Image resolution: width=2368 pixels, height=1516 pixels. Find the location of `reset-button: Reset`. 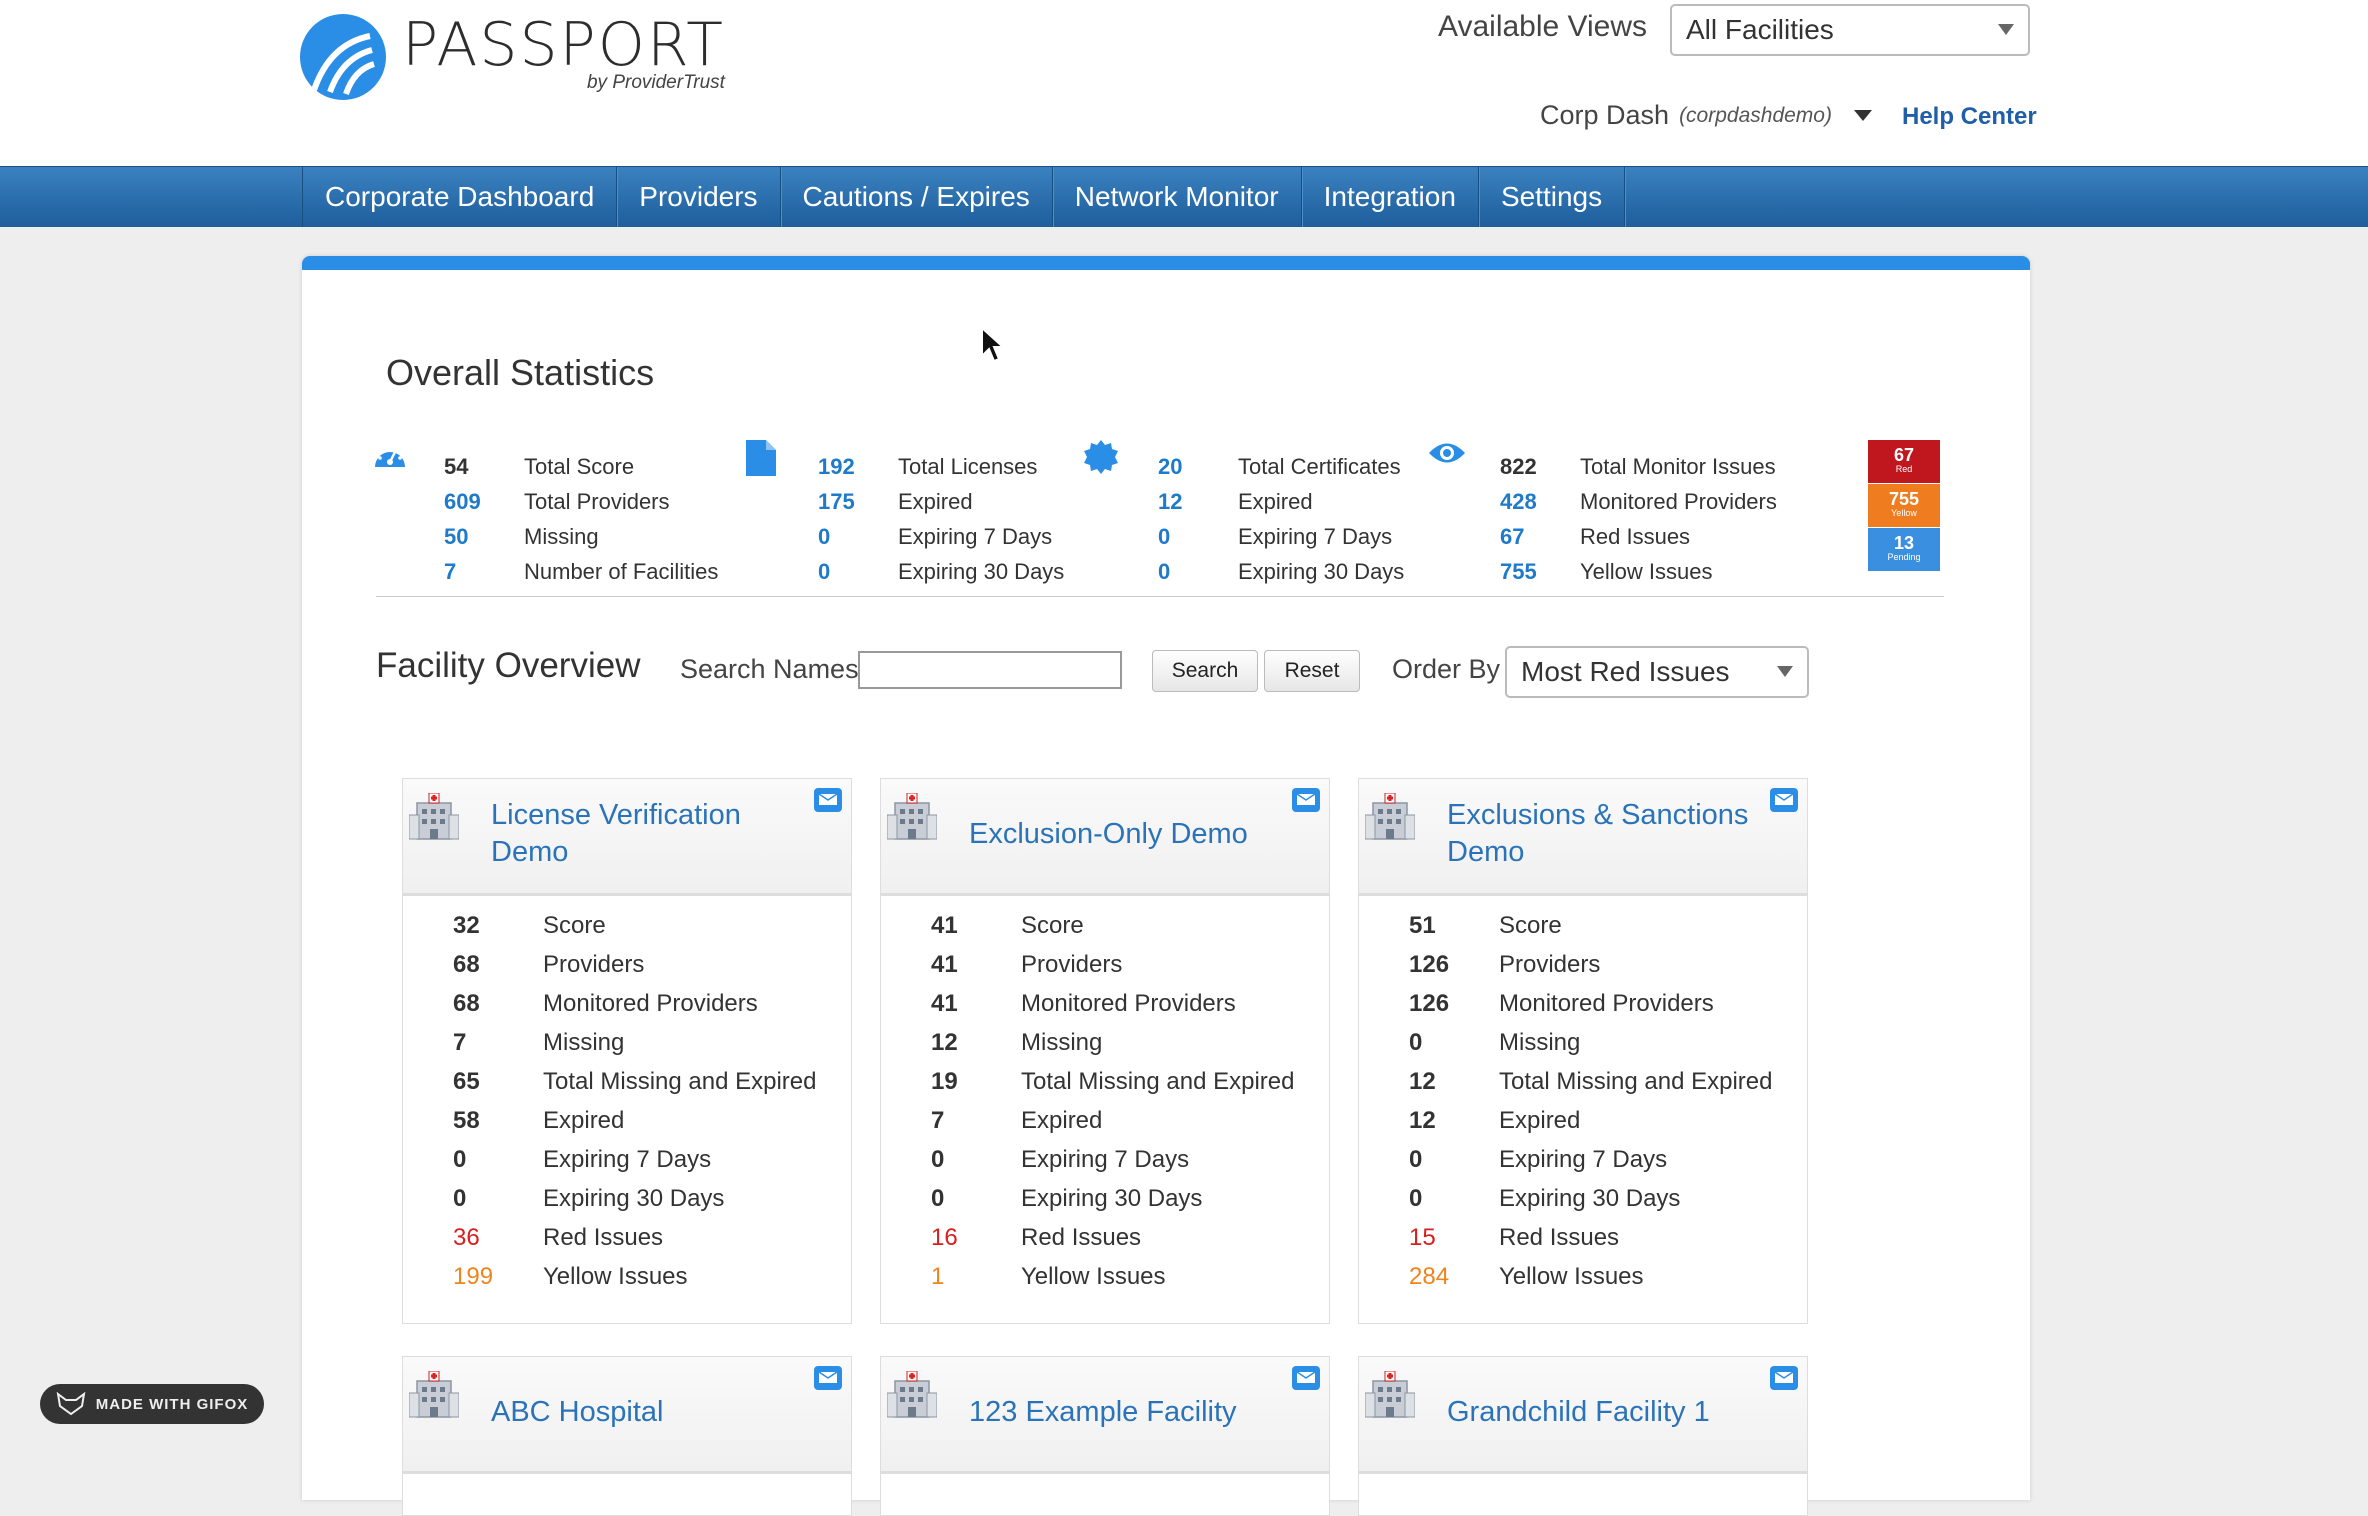

reset-button: Reset is located at coordinates (1312, 671).